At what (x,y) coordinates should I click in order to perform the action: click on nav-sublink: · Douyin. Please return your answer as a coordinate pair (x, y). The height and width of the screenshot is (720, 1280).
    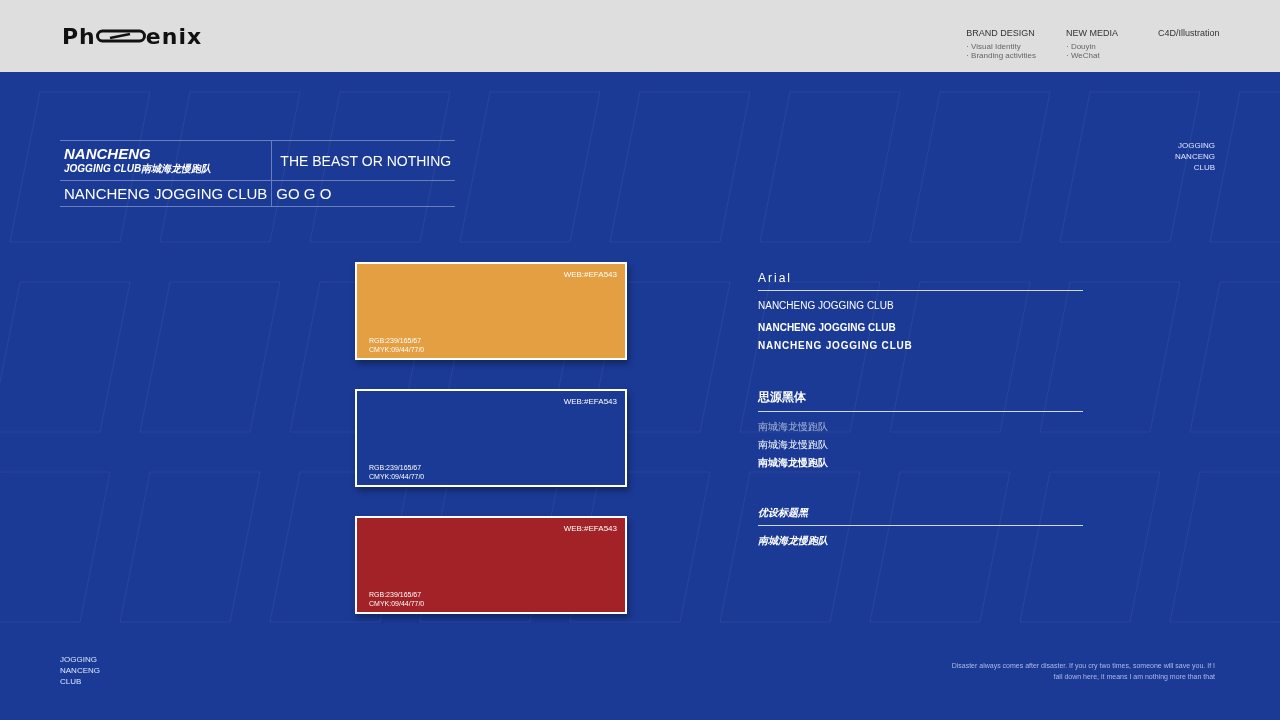
    Looking at the image, I should click on (1097, 46).